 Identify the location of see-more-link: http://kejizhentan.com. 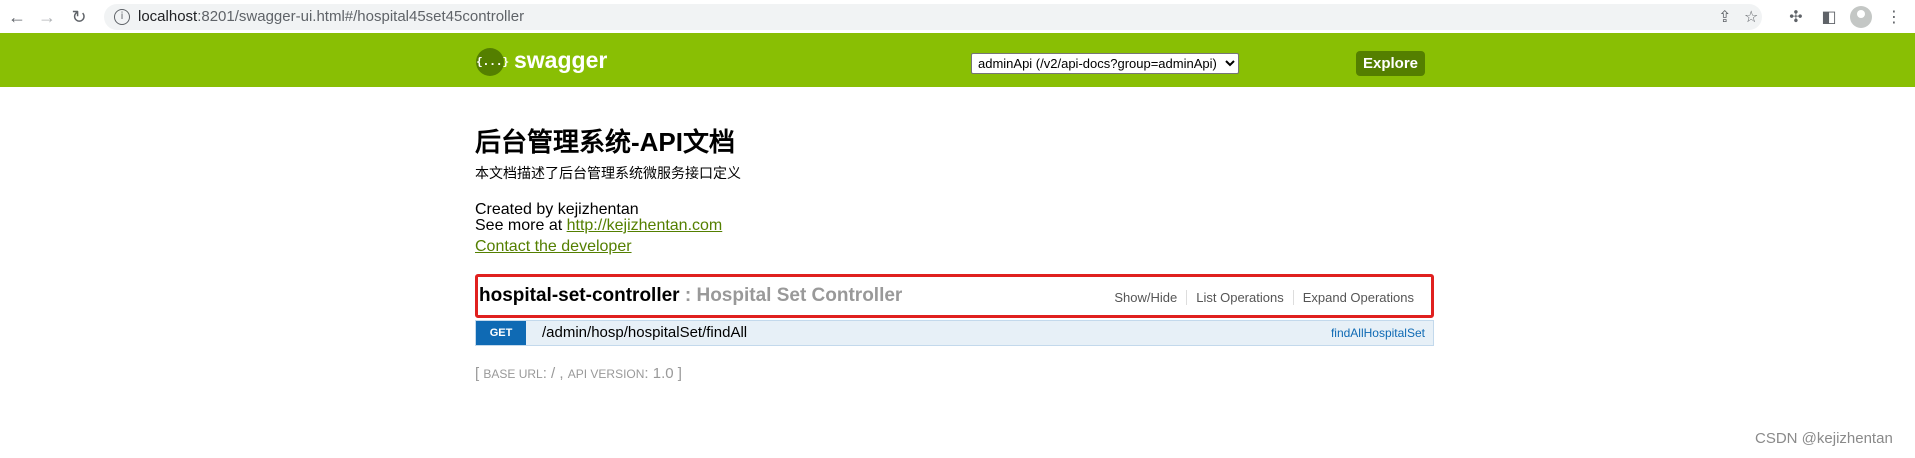
(645, 225).